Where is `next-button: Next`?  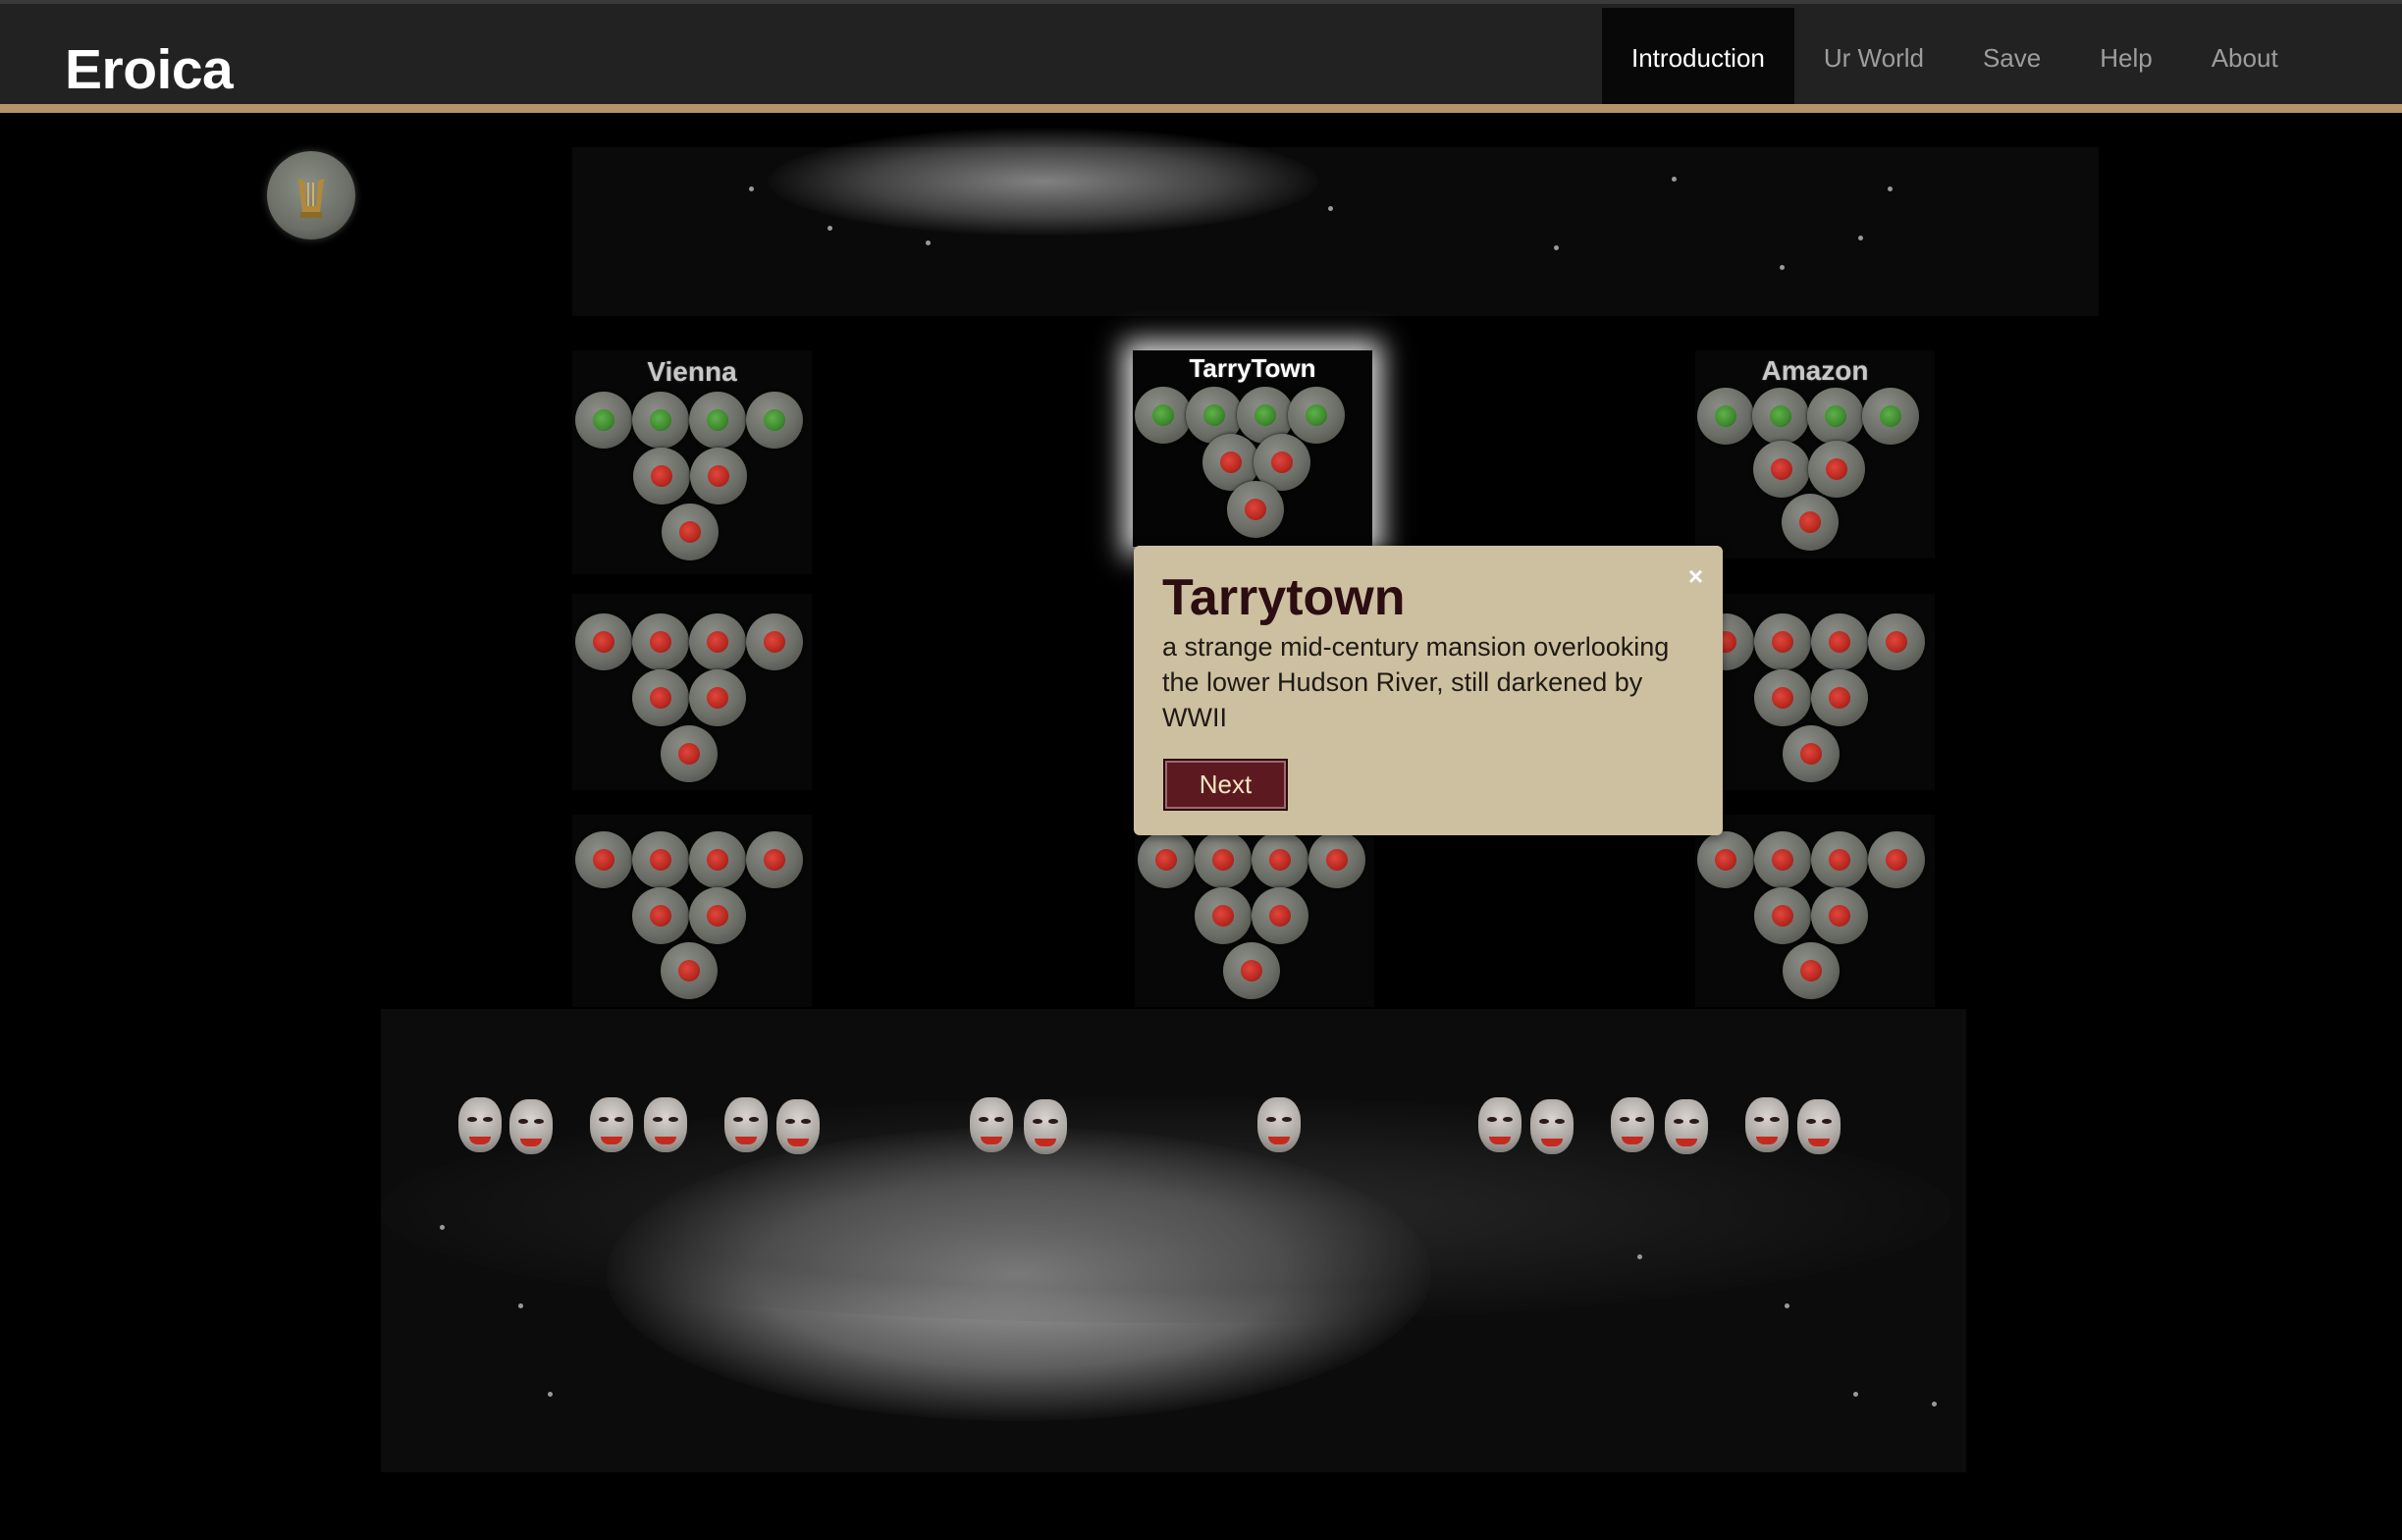
next-button: Next is located at coordinates (1225, 785).